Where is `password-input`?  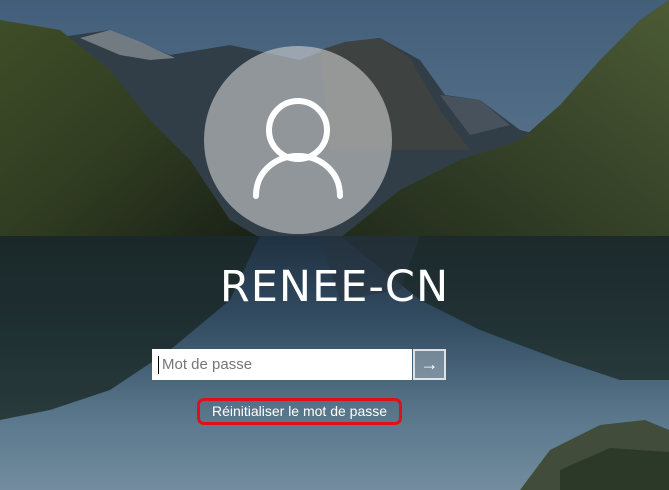 password-input is located at coordinates (282, 364).